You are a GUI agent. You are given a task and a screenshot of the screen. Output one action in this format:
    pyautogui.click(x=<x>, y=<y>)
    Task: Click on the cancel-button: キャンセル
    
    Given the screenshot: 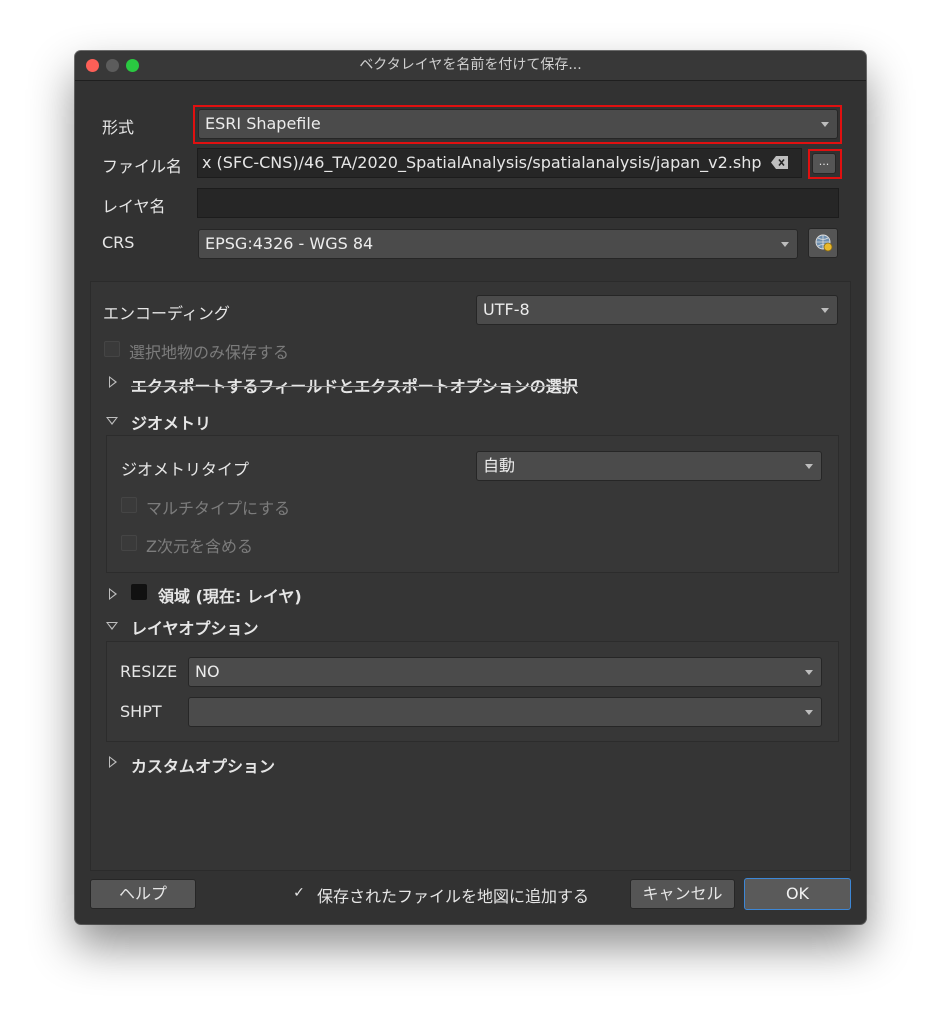 What is the action you would take?
    pyautogui.click(x=682, y=894)
    